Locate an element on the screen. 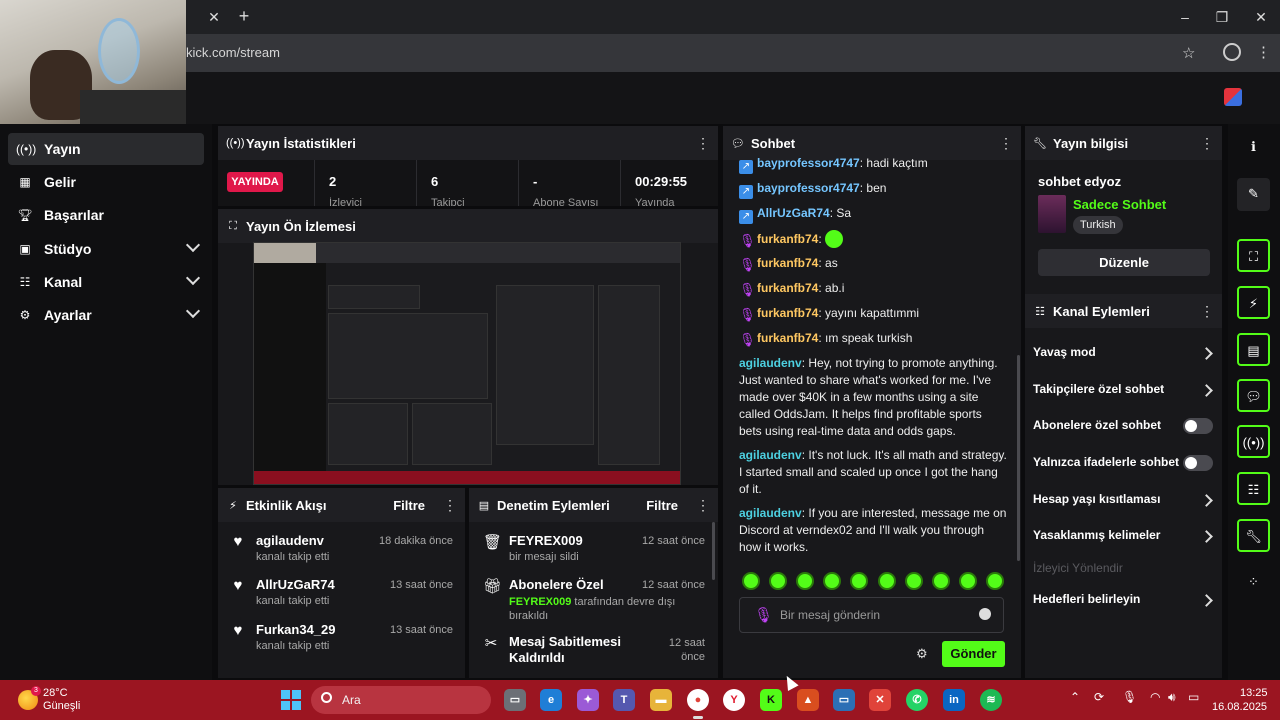  preview-toggle-icon: ⛶ is located at coordinates (1253, 255).